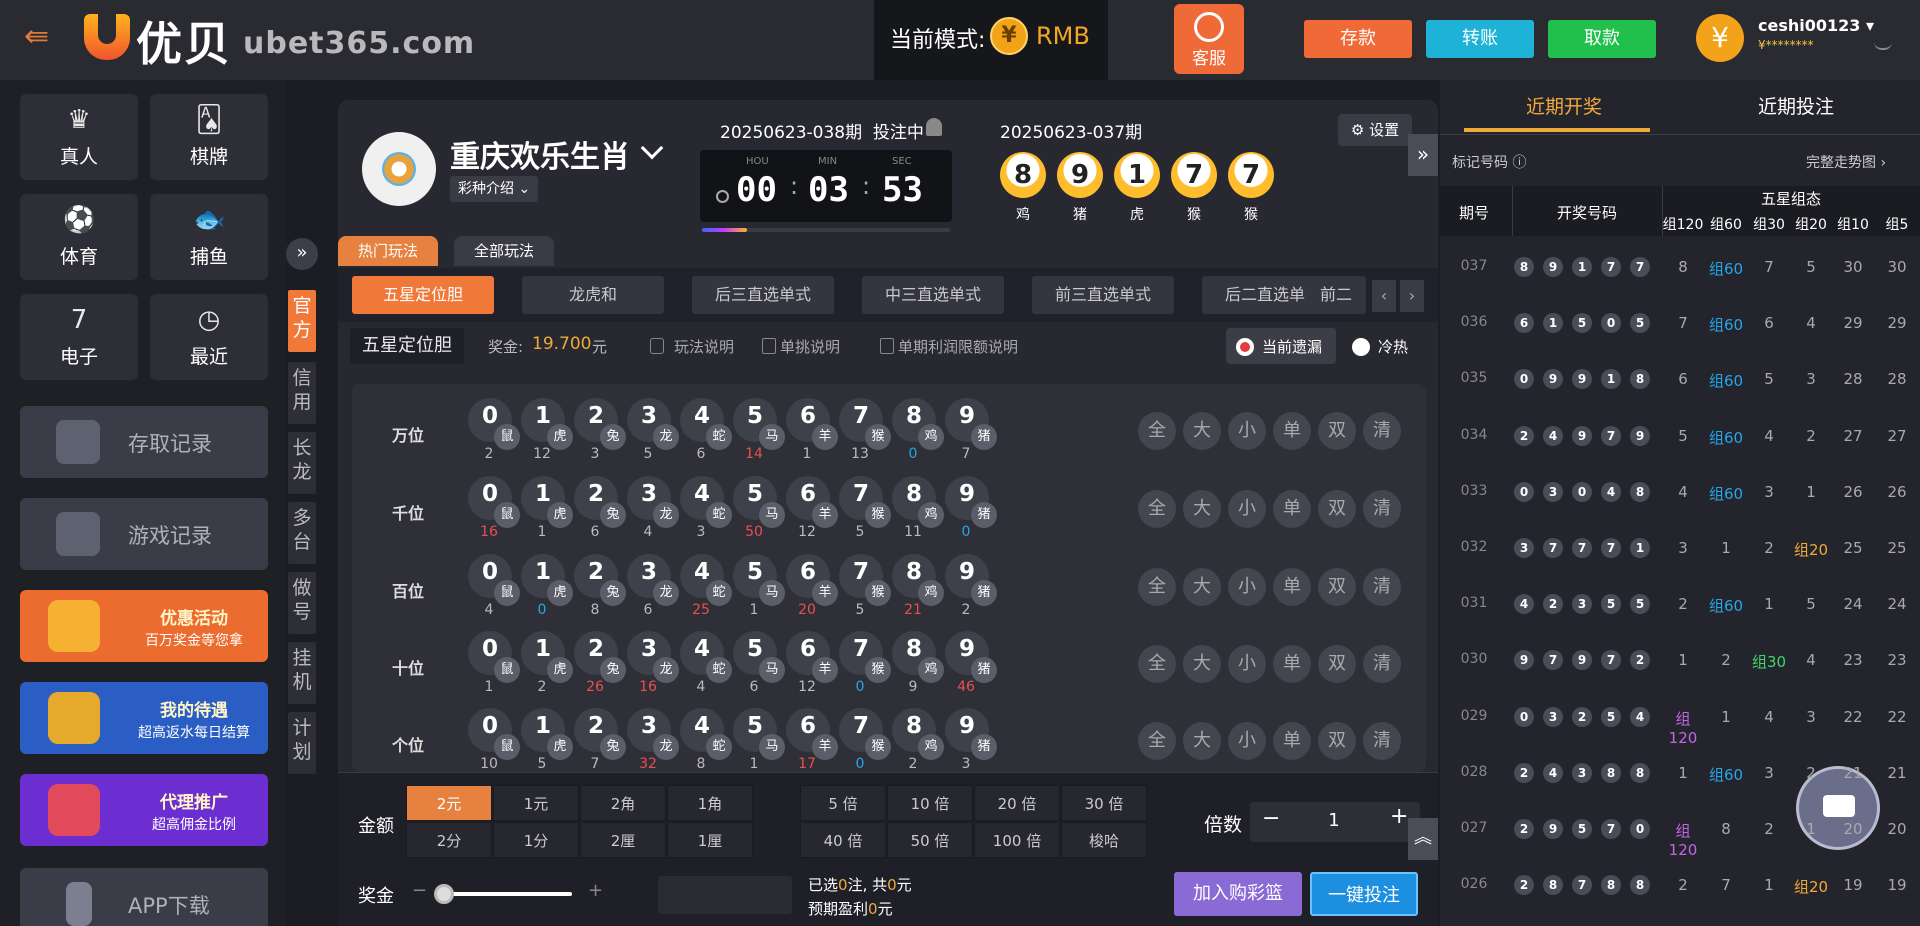  What do you see at coordinates (540, 154) in the screenshot?
I see `game-title: 重庆欢乐生肖` at bounding box center [540, 154].